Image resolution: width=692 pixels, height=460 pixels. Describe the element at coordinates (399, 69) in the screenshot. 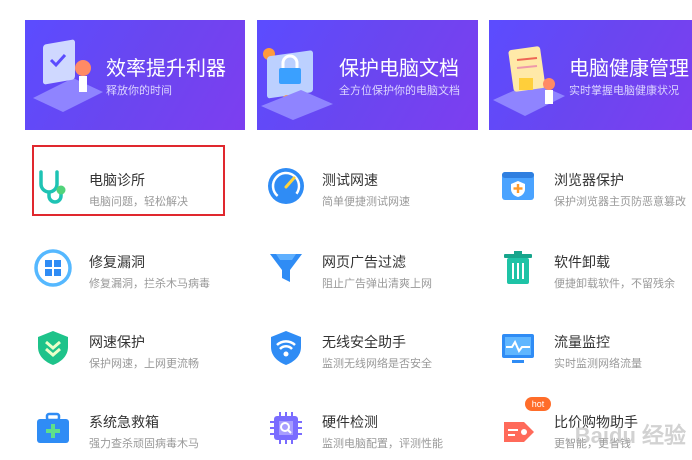

I see `banner-title: 保护电脑文档` at that location.